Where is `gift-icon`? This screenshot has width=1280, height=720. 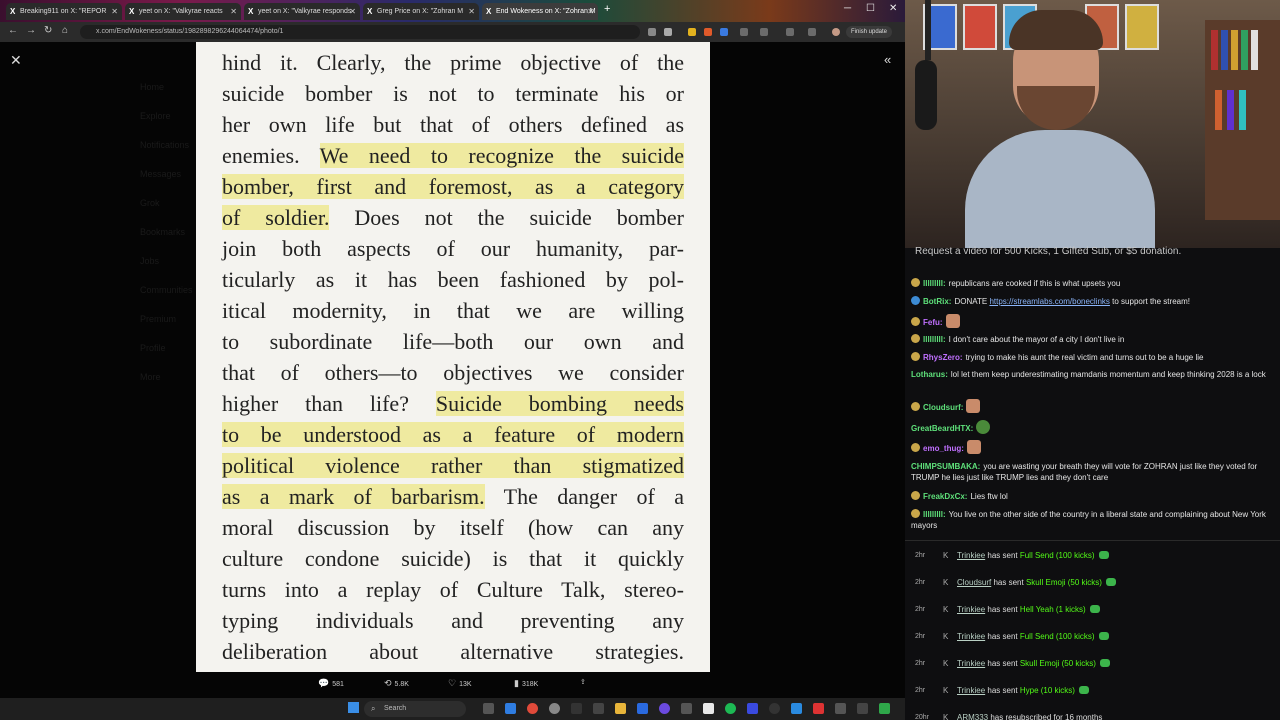
gift-icon is located at coordinates (1094, 609).